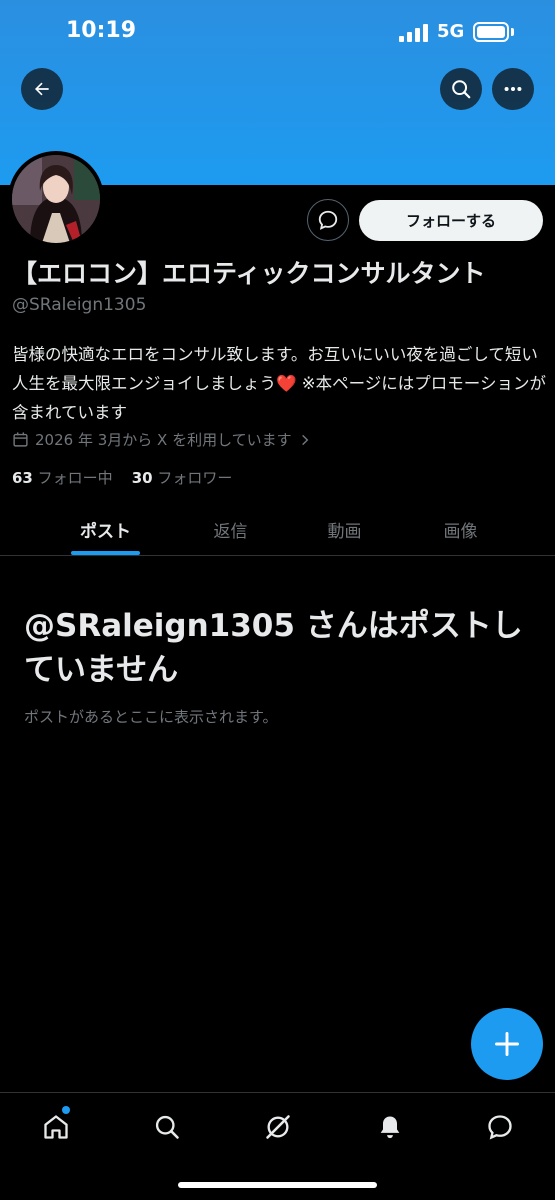 This screenshot has height=1200, width=555. I want to click on empty-state-subtitle: ポストがあるとここに表示されます。, so click(151, 717).